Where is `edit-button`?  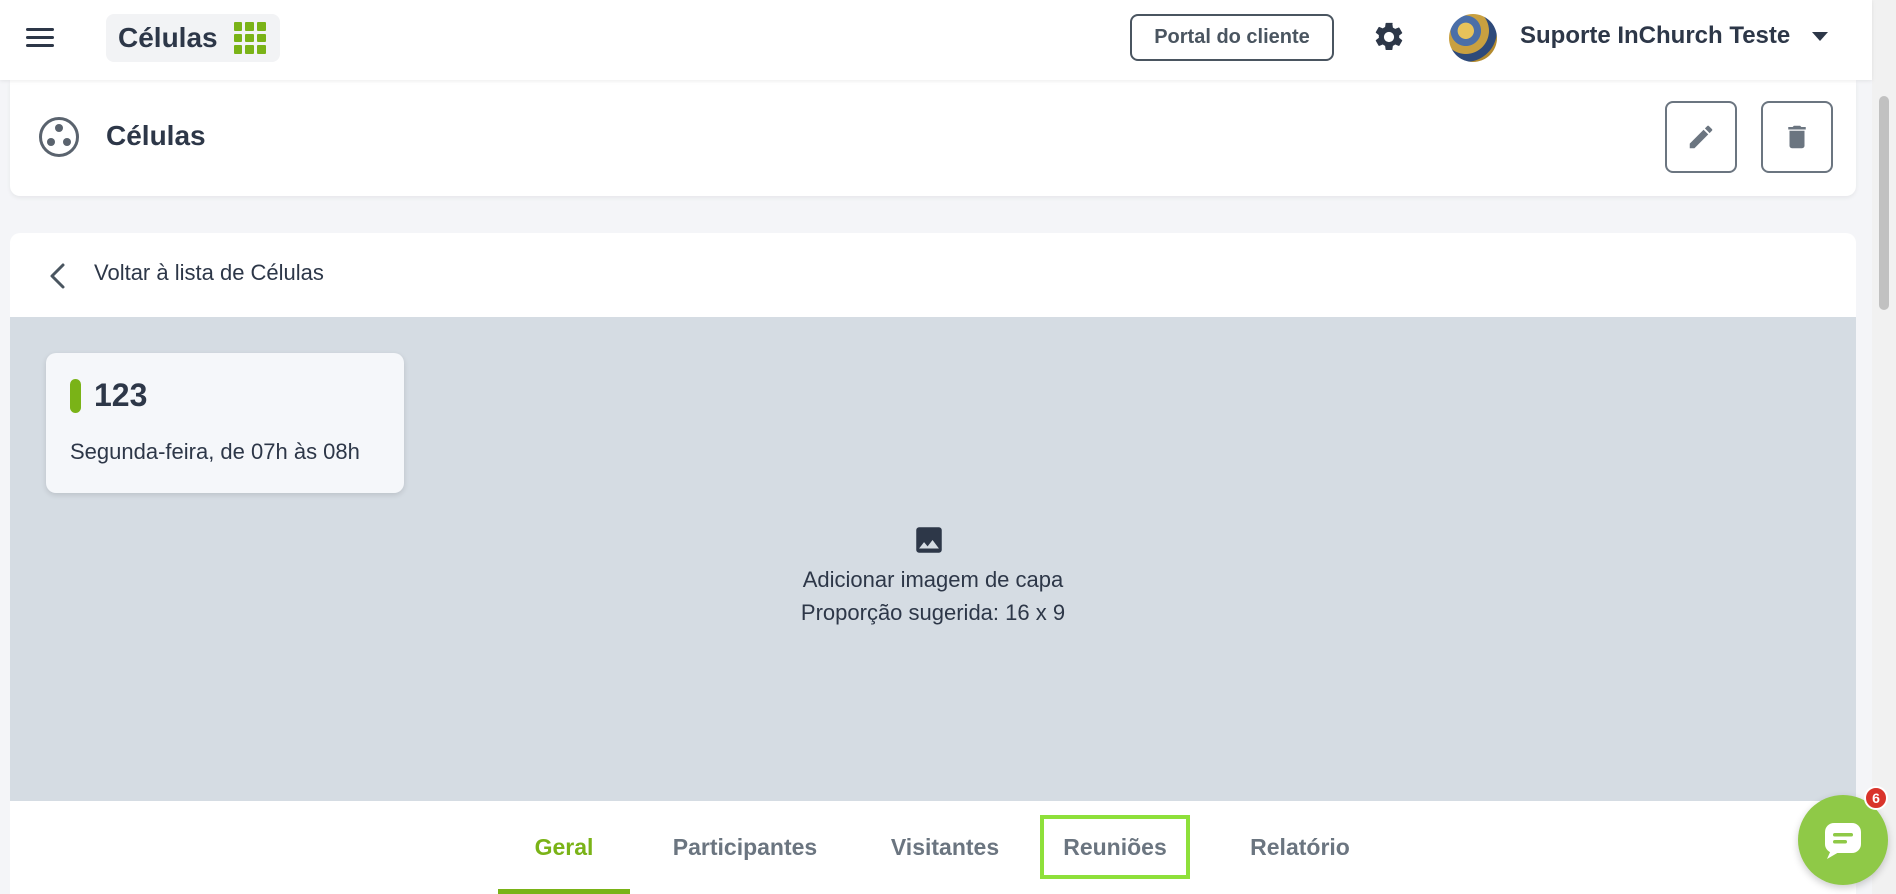
edit-button is located at coordinates (1701, 137).